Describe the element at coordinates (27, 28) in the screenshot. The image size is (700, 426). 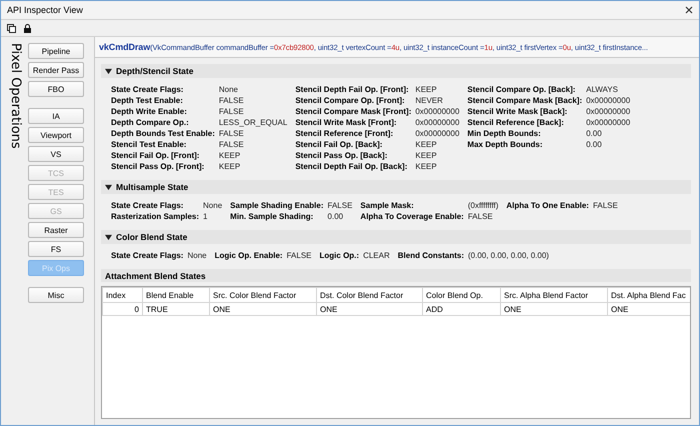
I see `lock-icon` at that location.